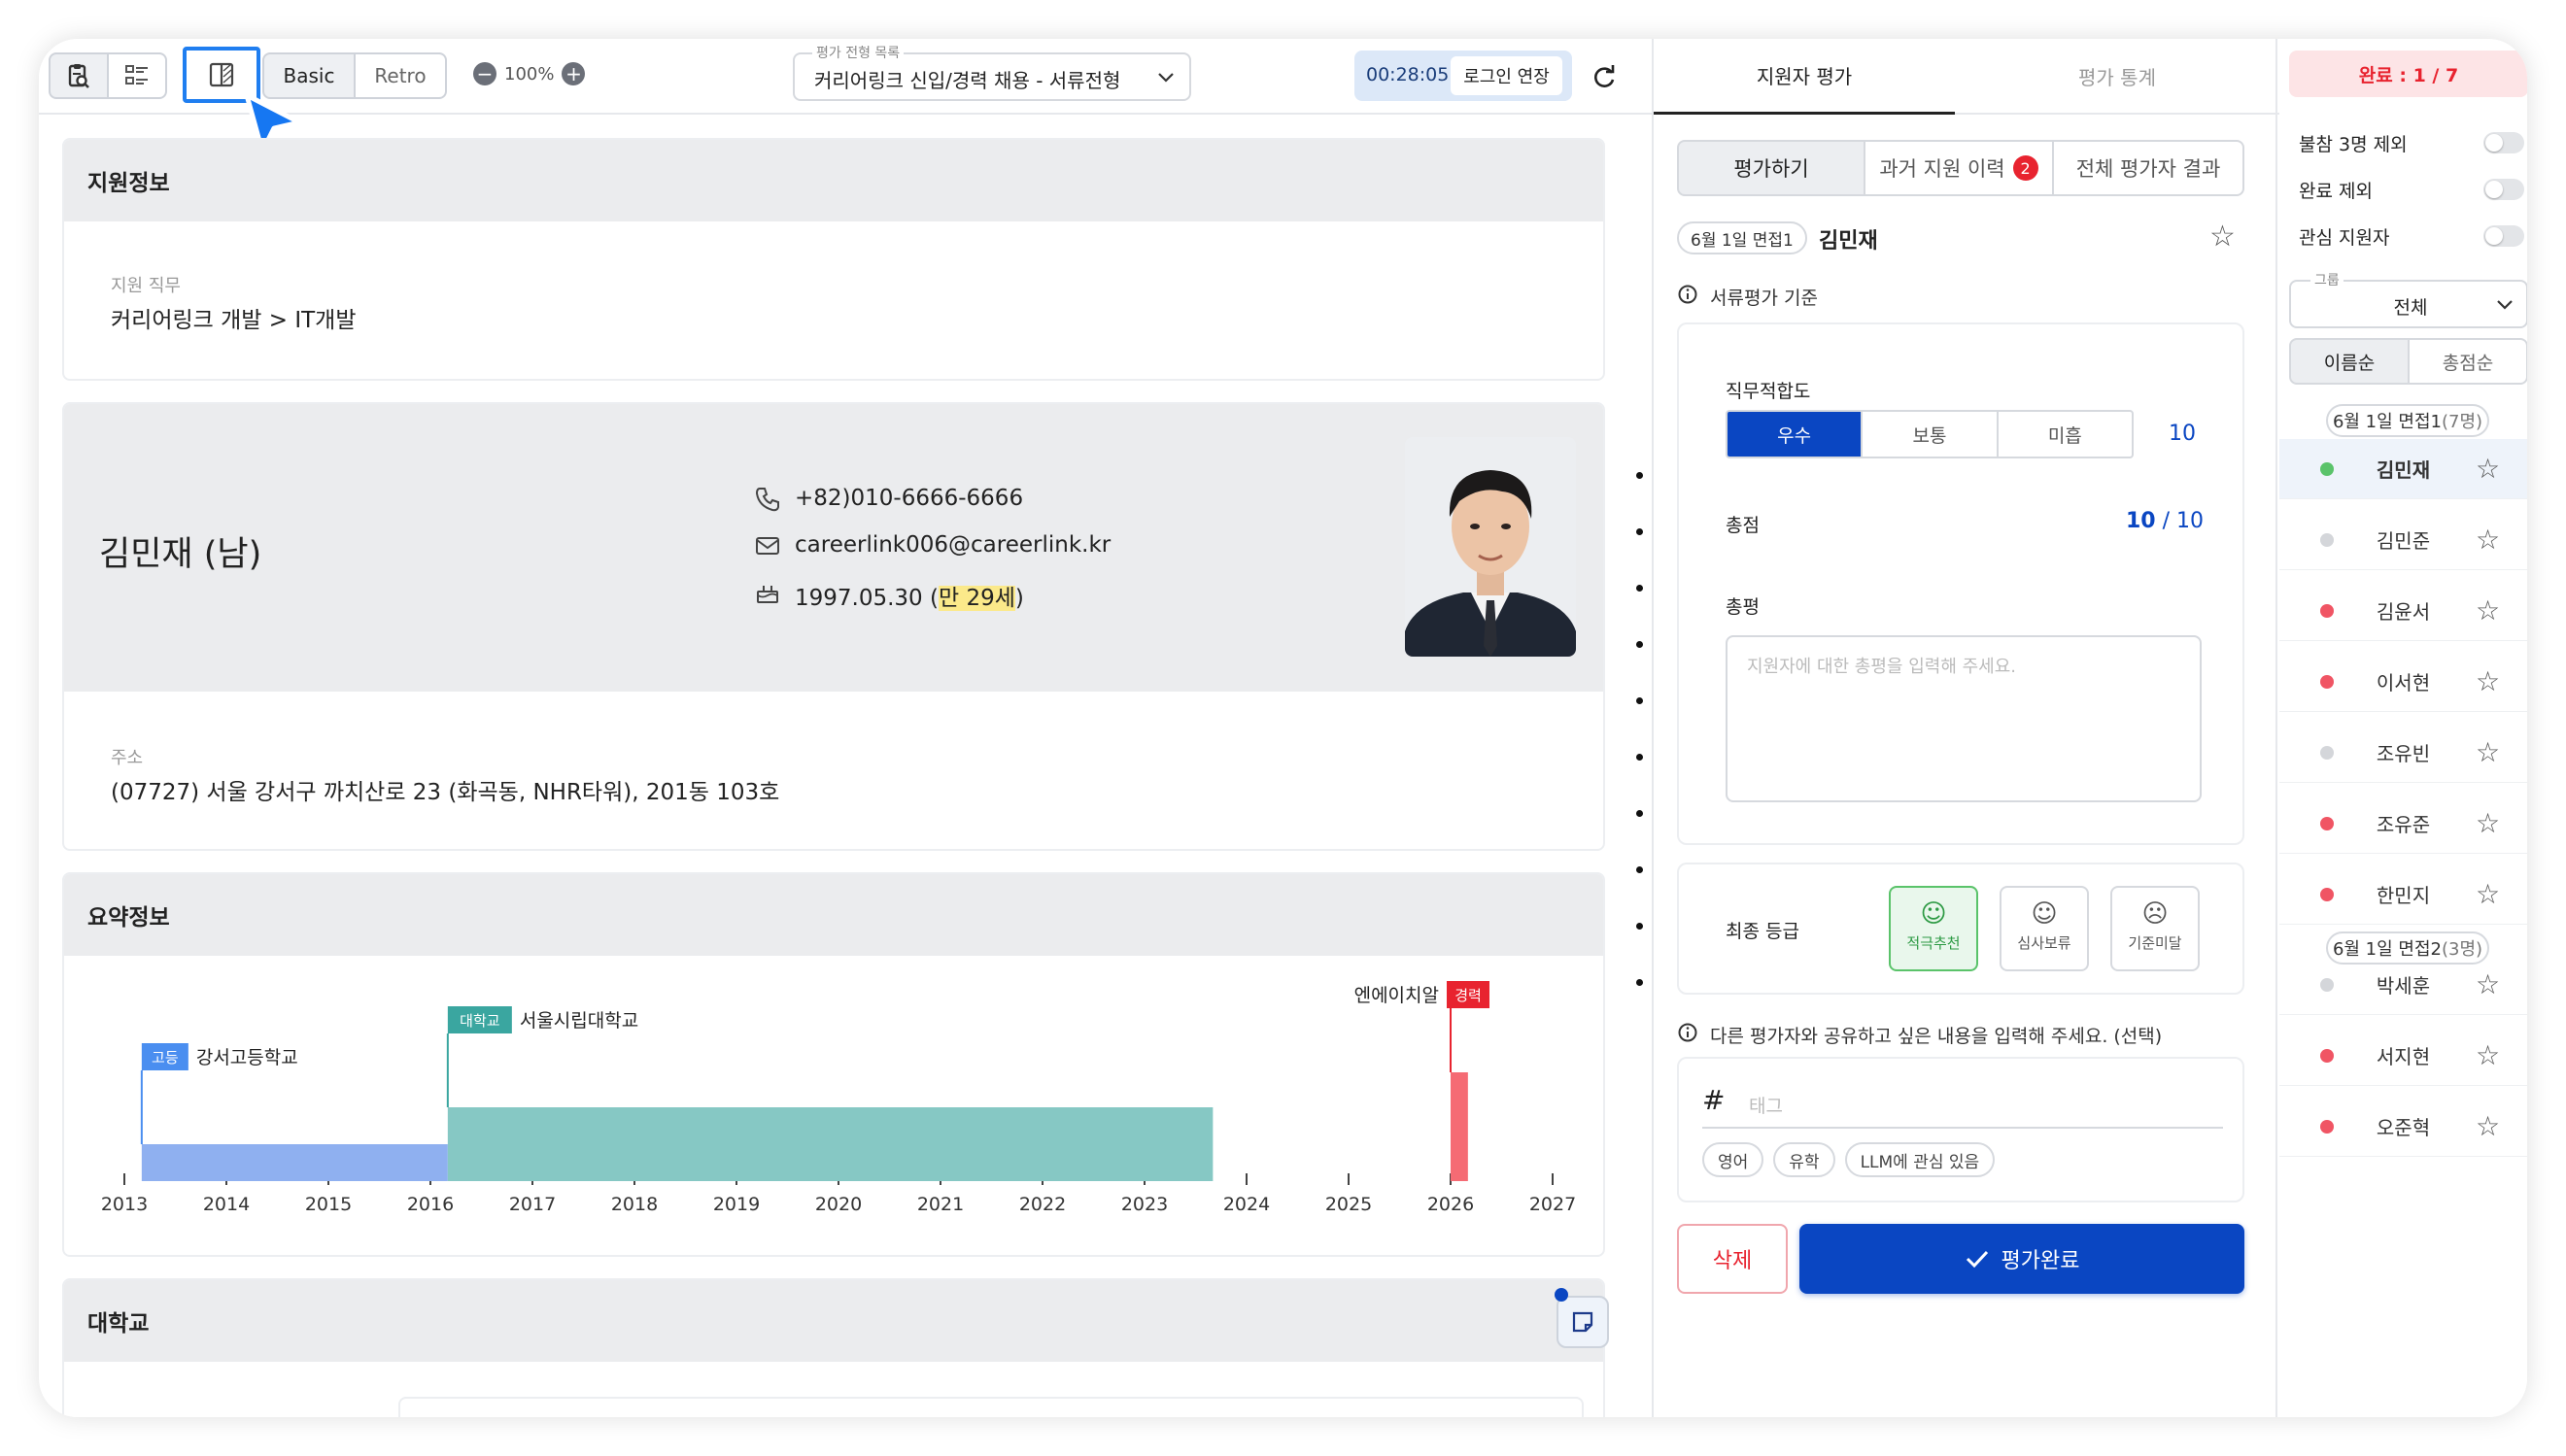 This screenshot has height=1456, width=2566. What do you see at coordinates (2505, 305) in the screenshot?
I see `chevron-down-icon` at bounding box center [2505, 305].